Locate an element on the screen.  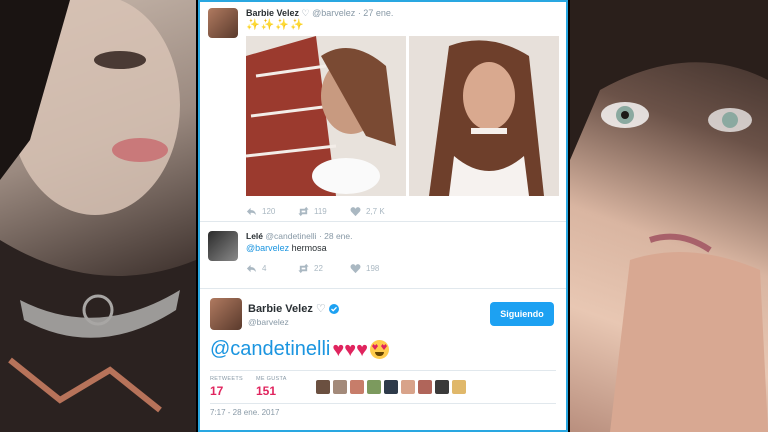
media-image-1-art is located at coordinates (325, 116).